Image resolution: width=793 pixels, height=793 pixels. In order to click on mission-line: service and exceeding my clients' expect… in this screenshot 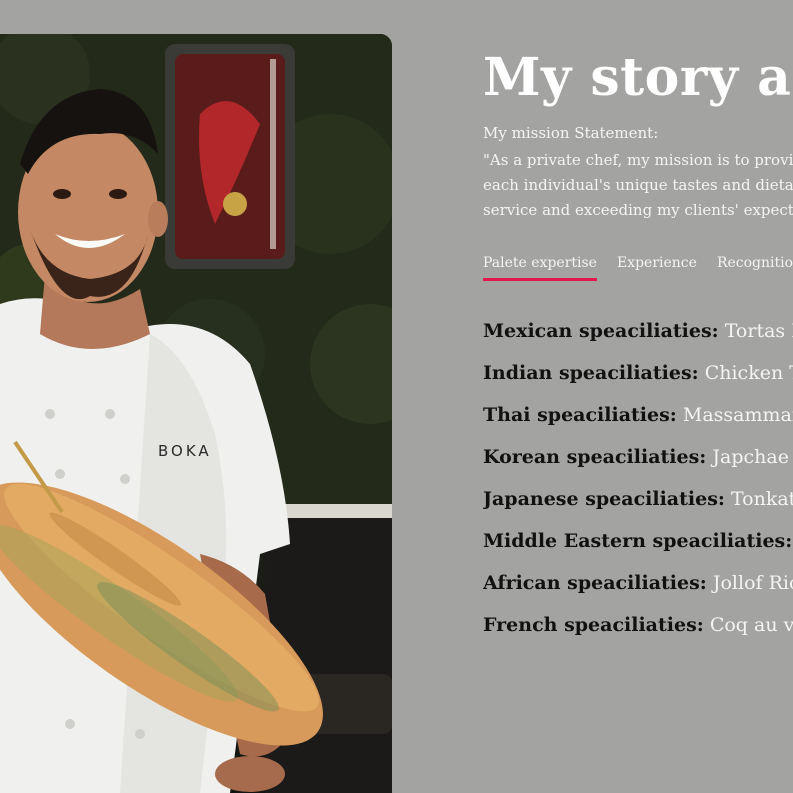, I will do `click(638, 210)`.